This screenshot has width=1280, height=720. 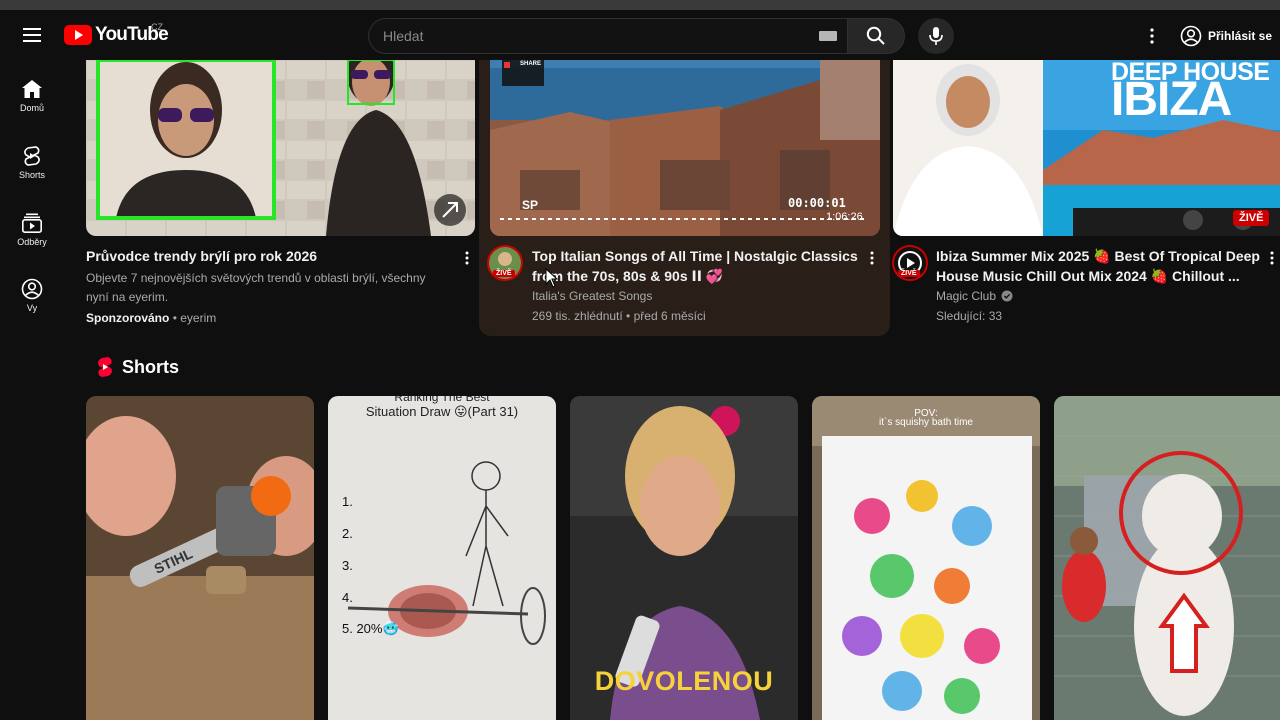 What do you see at coordinates (32, 156) in the screenshot?
I see `shorts-icon` at bounding box center [32, 156].